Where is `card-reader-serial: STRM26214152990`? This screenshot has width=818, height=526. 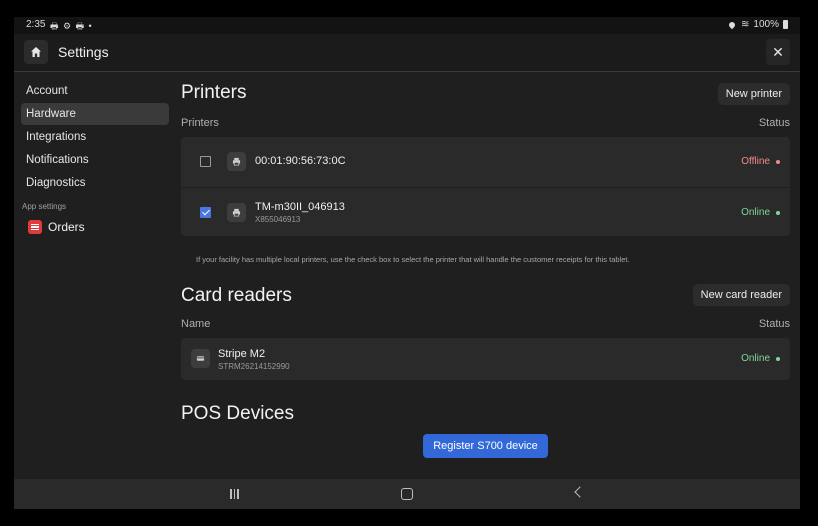 card-reader-serial: STRM26214152990 is located at coordinates (254, 366).